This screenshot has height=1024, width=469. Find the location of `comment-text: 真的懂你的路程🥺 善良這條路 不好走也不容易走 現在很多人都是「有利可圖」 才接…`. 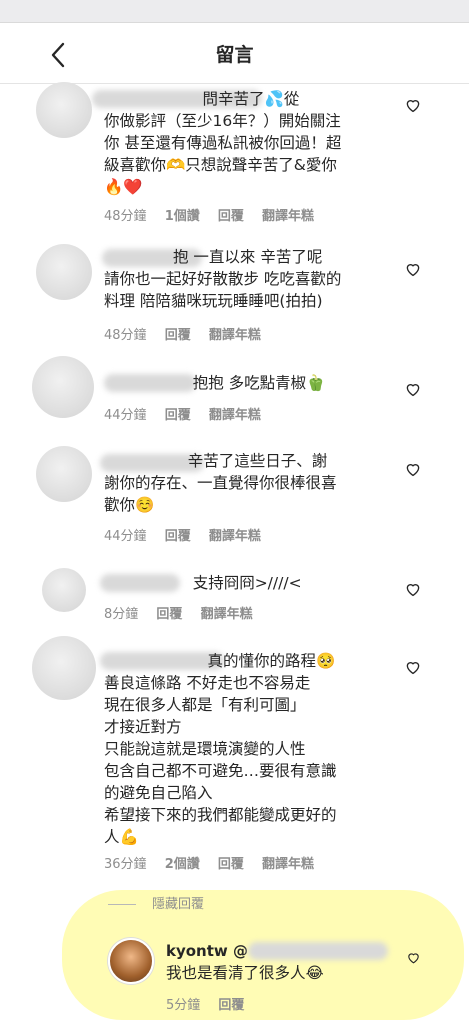

comment-text: 真的懂你的路程🥺 善良這條路 不好走也不容易走 現在很多人都是「有利可圖」 才接… is located at coordinates (220, 749).